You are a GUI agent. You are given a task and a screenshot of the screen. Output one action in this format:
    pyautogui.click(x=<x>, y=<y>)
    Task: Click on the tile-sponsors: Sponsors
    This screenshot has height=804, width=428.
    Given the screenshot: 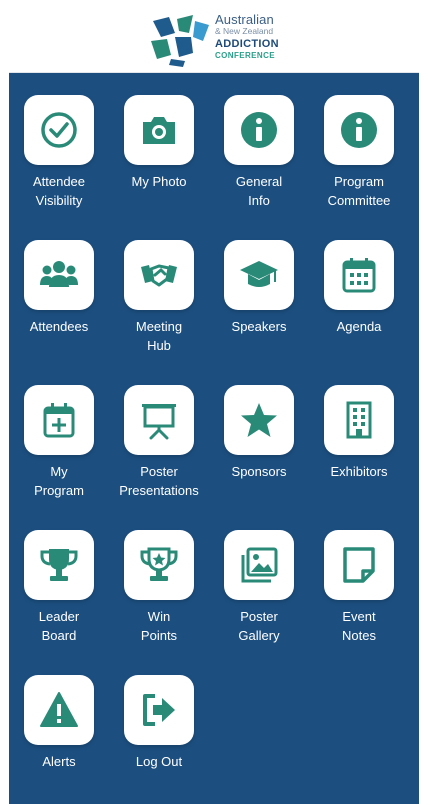 What is the action you would take?
    pyautogui.click(x=259, y=433)
    